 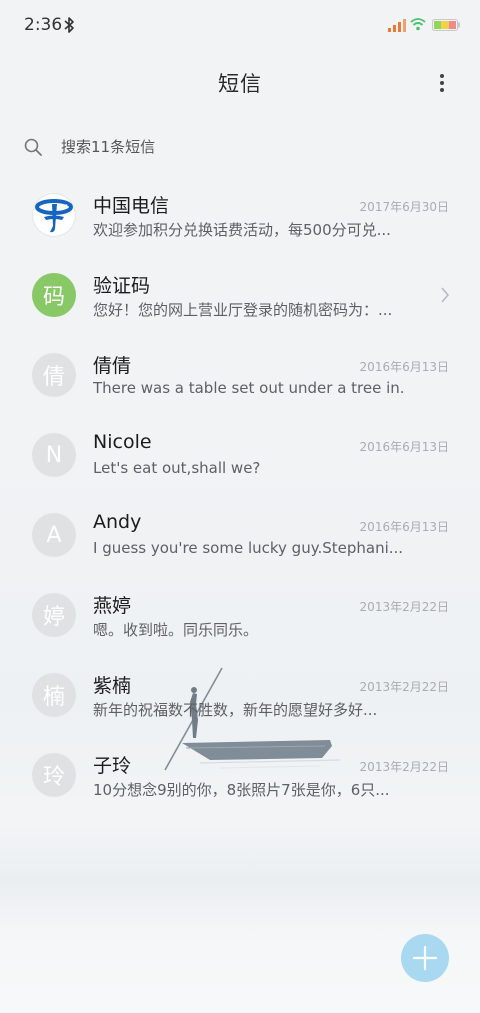 I want to click on china-telecom-logo-icon, so click(x=54, y=216).